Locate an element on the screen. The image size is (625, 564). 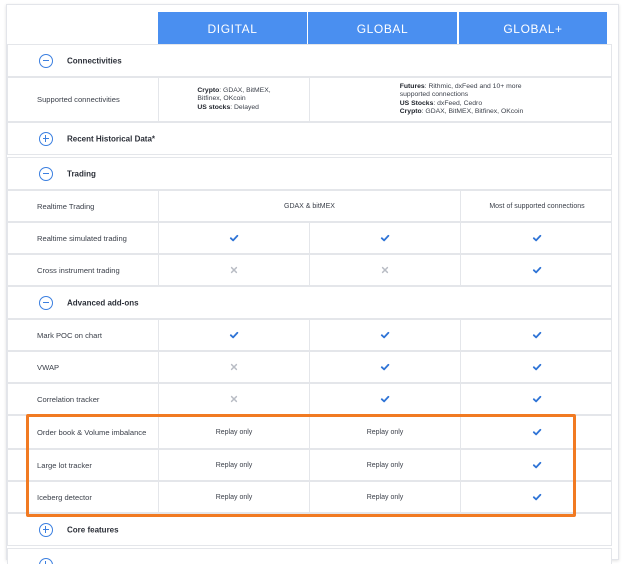
table-row-realtime-simulated: Realtime simulated trading is located at coordinates (309, 238).